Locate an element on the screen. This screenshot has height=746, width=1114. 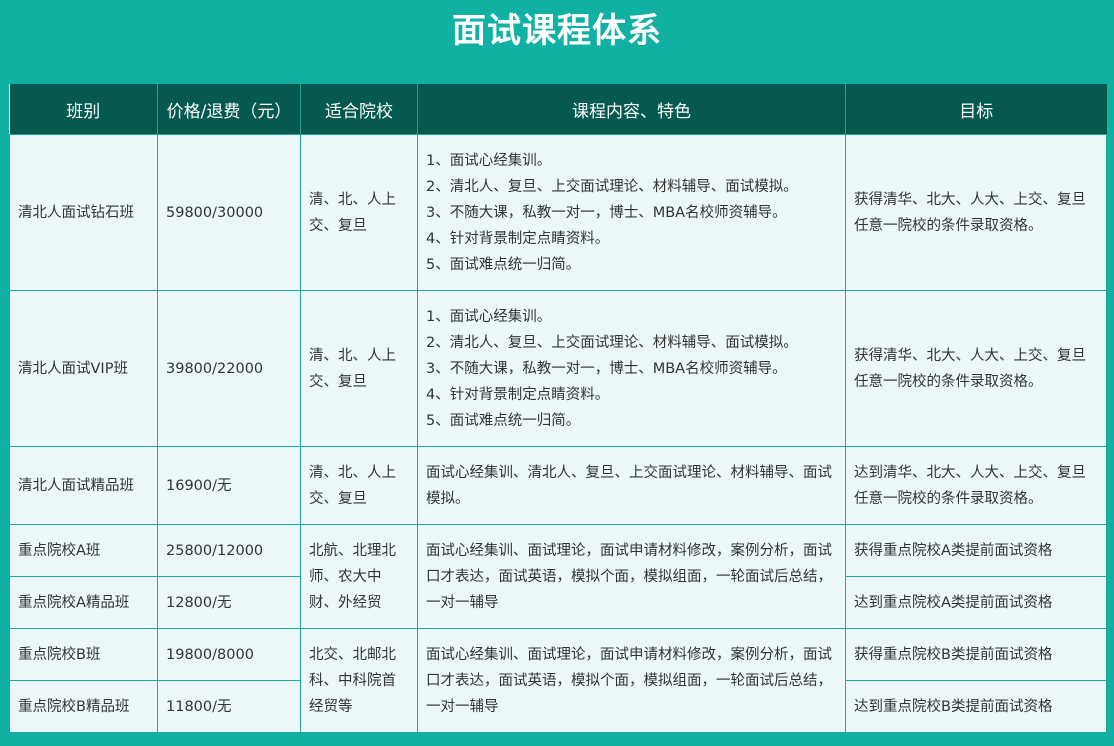
cell-price: 19800/8000 is located at coordinates (229, 654).